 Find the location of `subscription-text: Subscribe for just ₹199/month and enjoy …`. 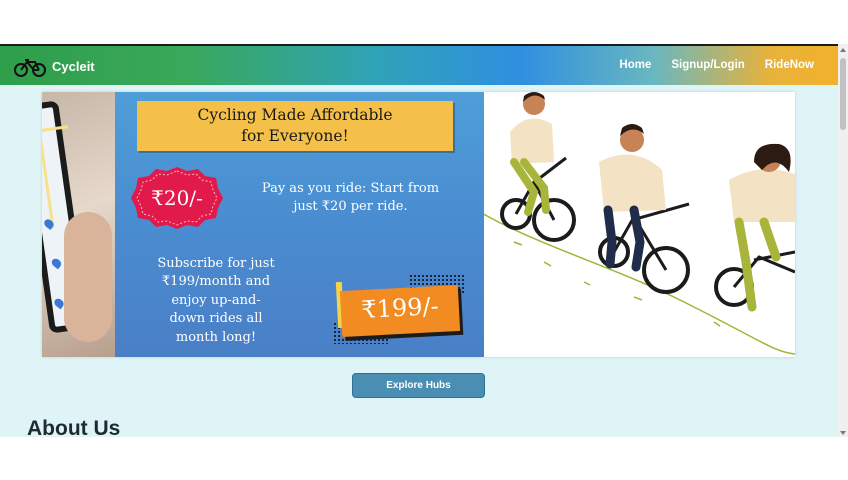

subscription-text: Subscribe for just ₹199/month and enjoy … is located at coordinates (216, 301).